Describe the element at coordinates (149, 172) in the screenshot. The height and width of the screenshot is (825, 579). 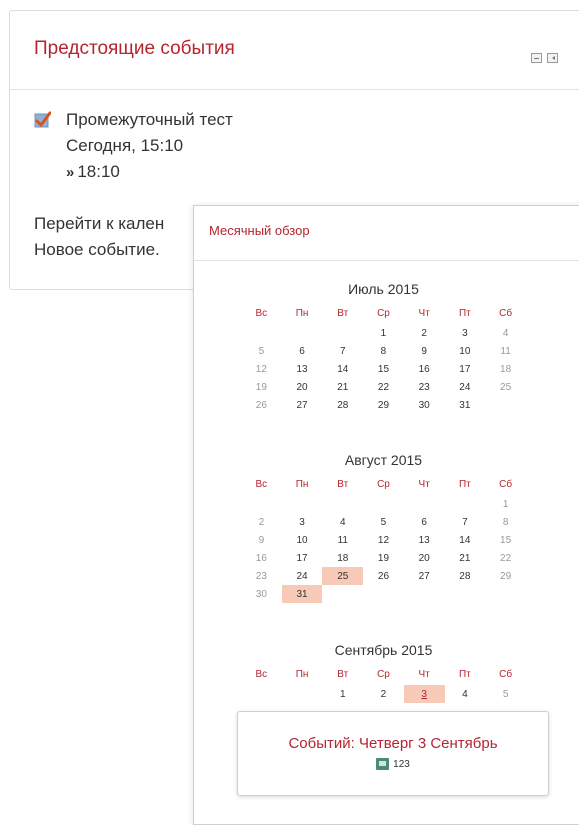
I see `event-end-time: » 18:10` at that location.